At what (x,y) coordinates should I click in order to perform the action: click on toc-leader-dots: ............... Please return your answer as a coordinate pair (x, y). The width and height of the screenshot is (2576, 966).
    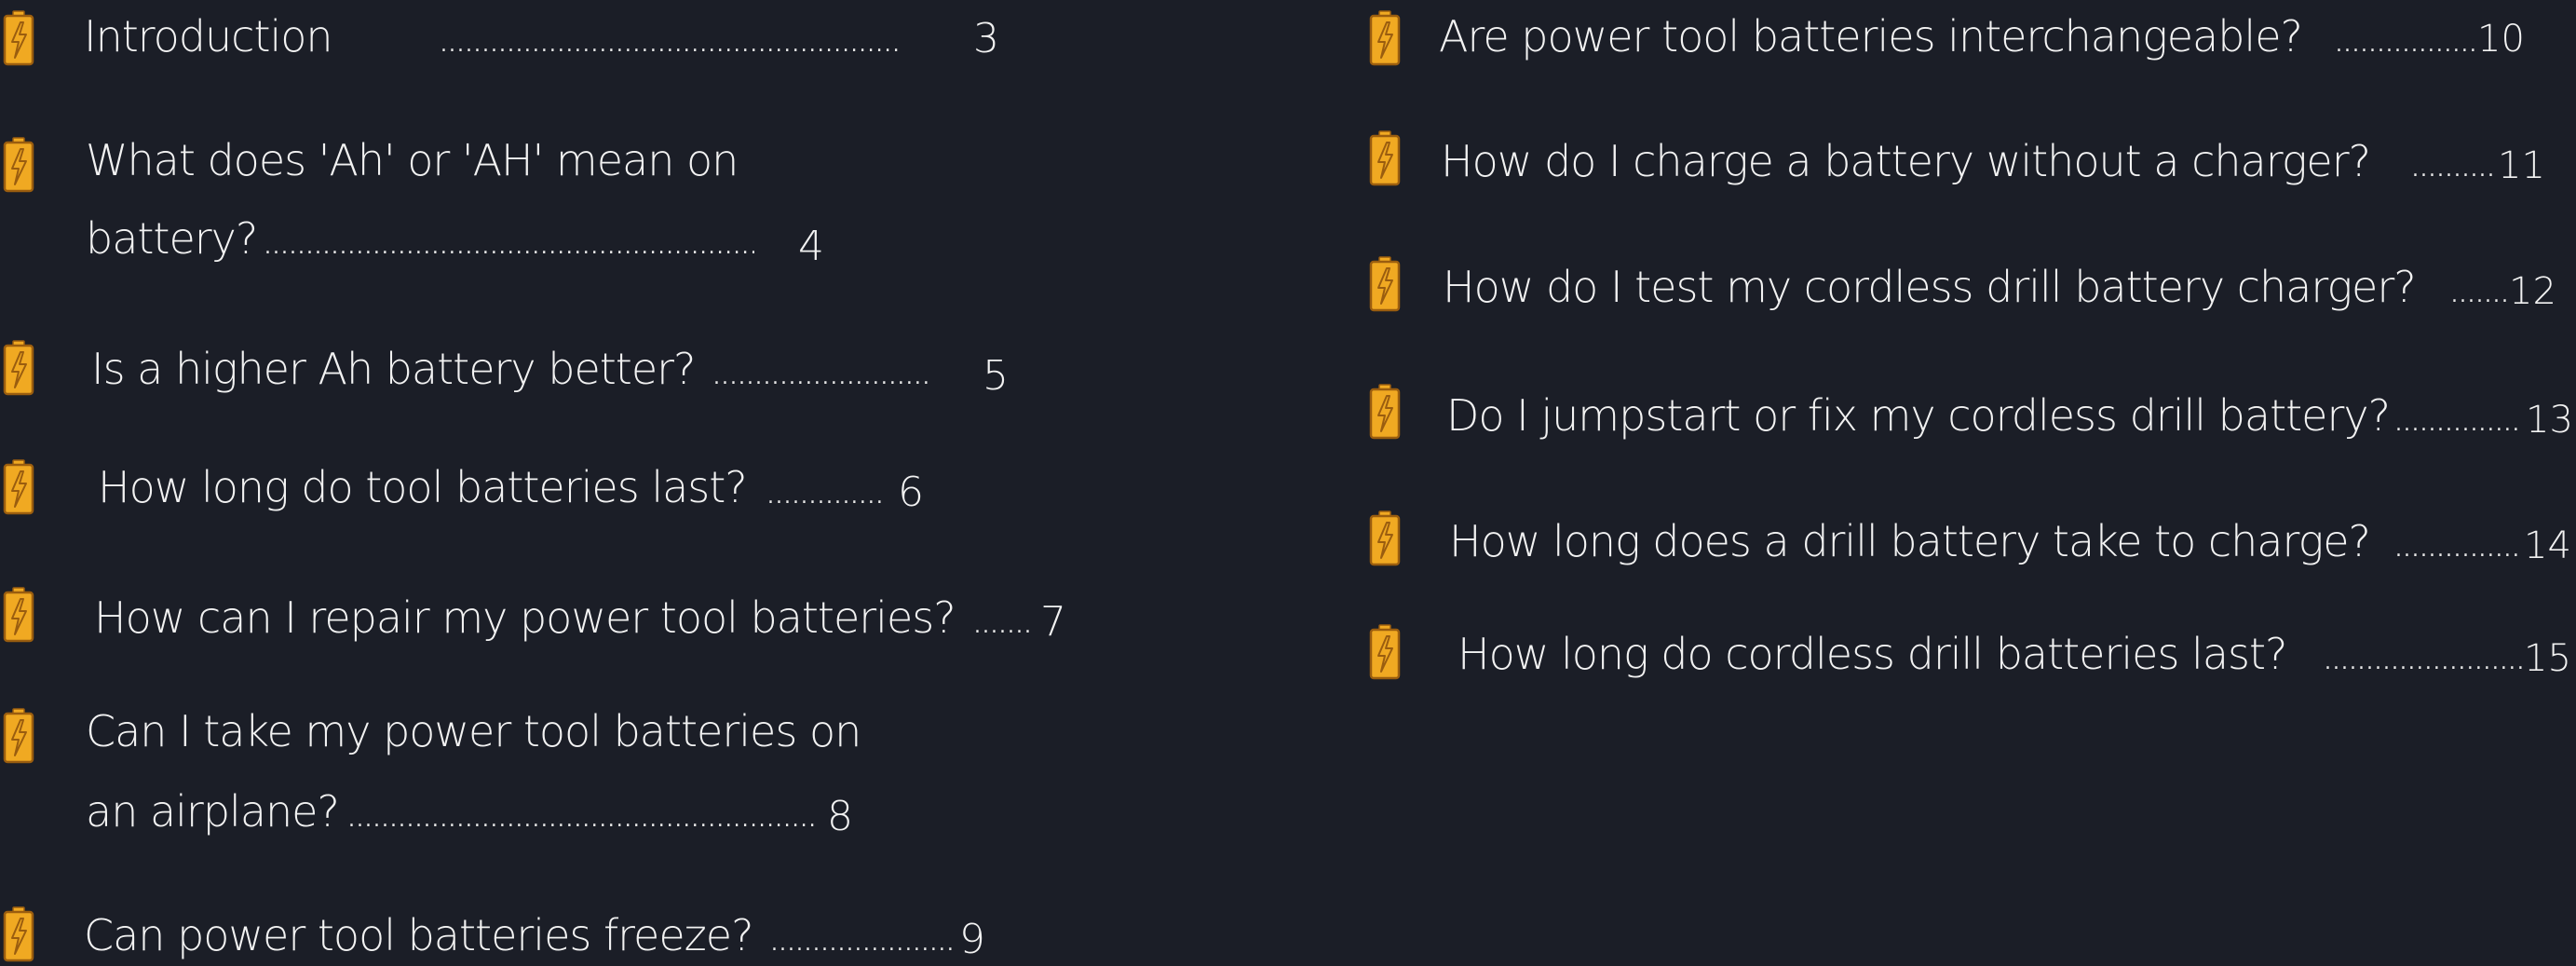
    Looking at the image, I should click on (2480, 296).